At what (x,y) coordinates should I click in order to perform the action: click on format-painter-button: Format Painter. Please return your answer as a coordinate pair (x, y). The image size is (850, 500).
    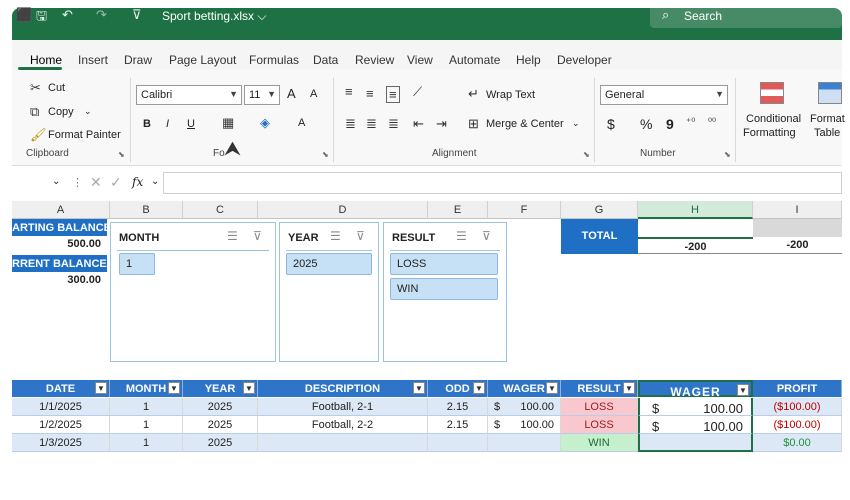
    Looking at the image, I should click on (84, 135).